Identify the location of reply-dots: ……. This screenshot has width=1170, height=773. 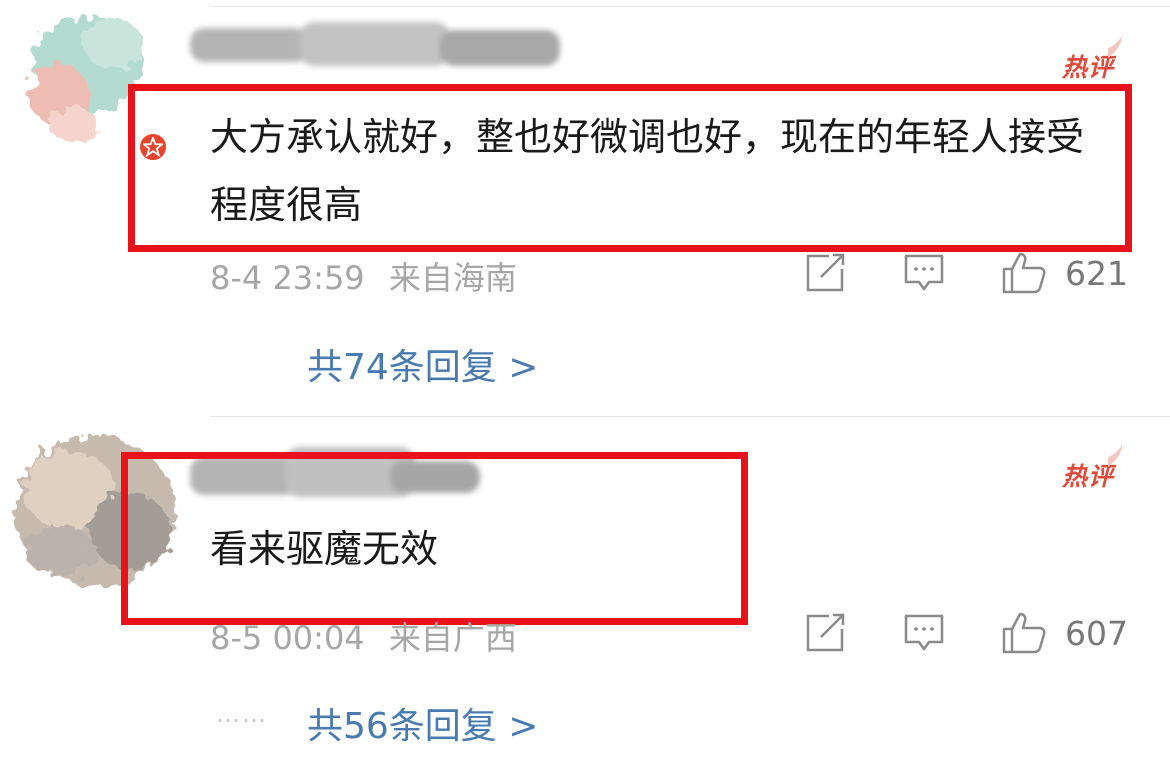
(242, 714).